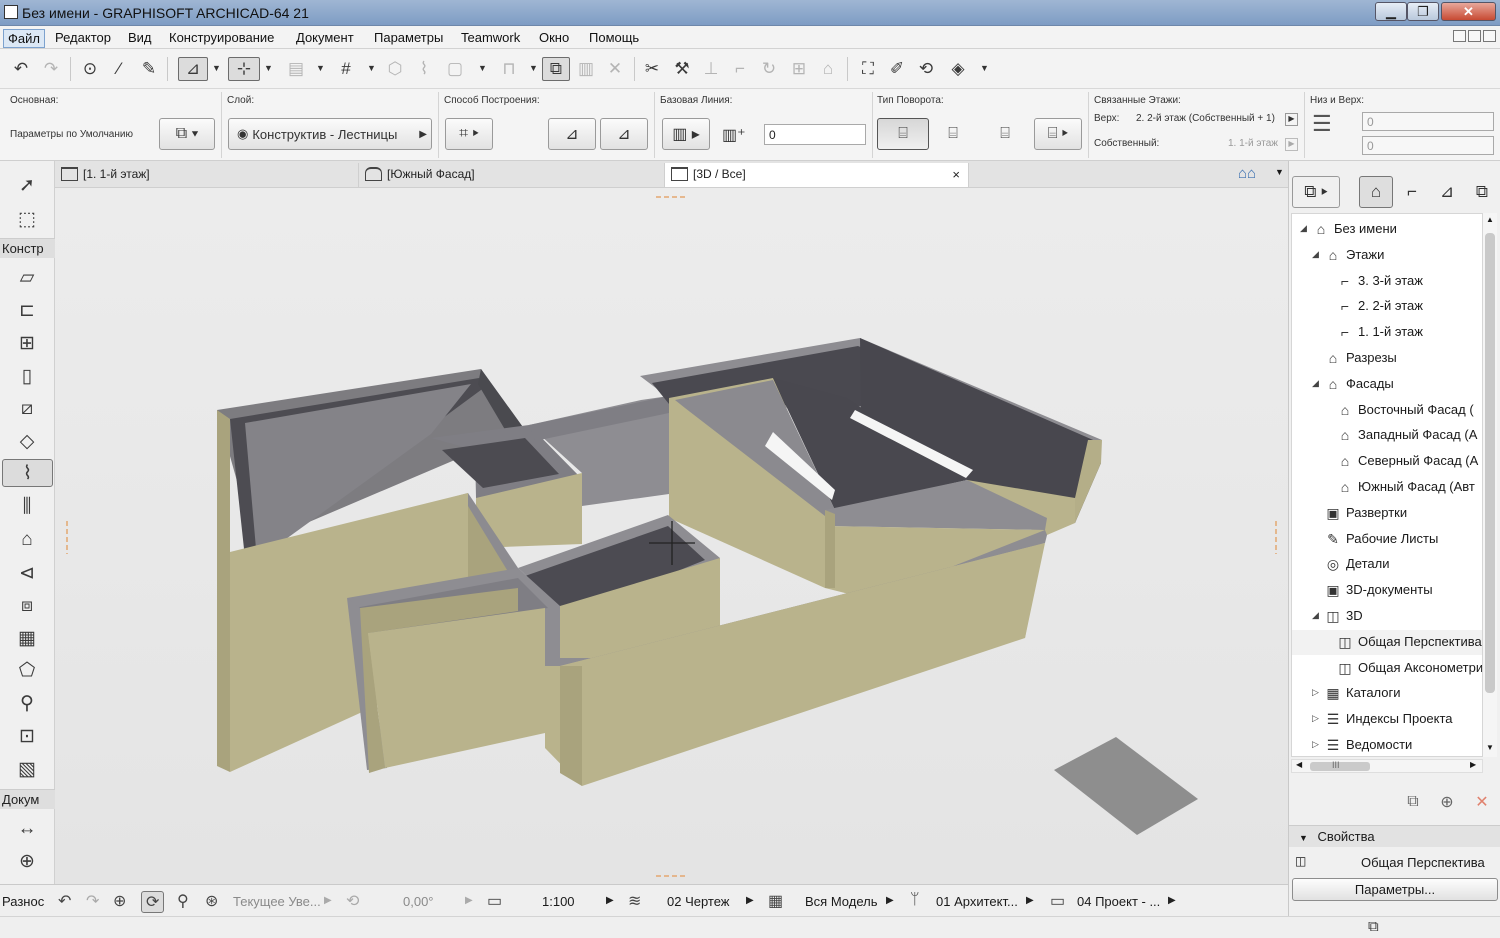  What do you see at coordinates (1387, 410) in the screenshot?
I see `tree-item: ⌂ Восточный Фасад (` at bounding box center [1387, 410].